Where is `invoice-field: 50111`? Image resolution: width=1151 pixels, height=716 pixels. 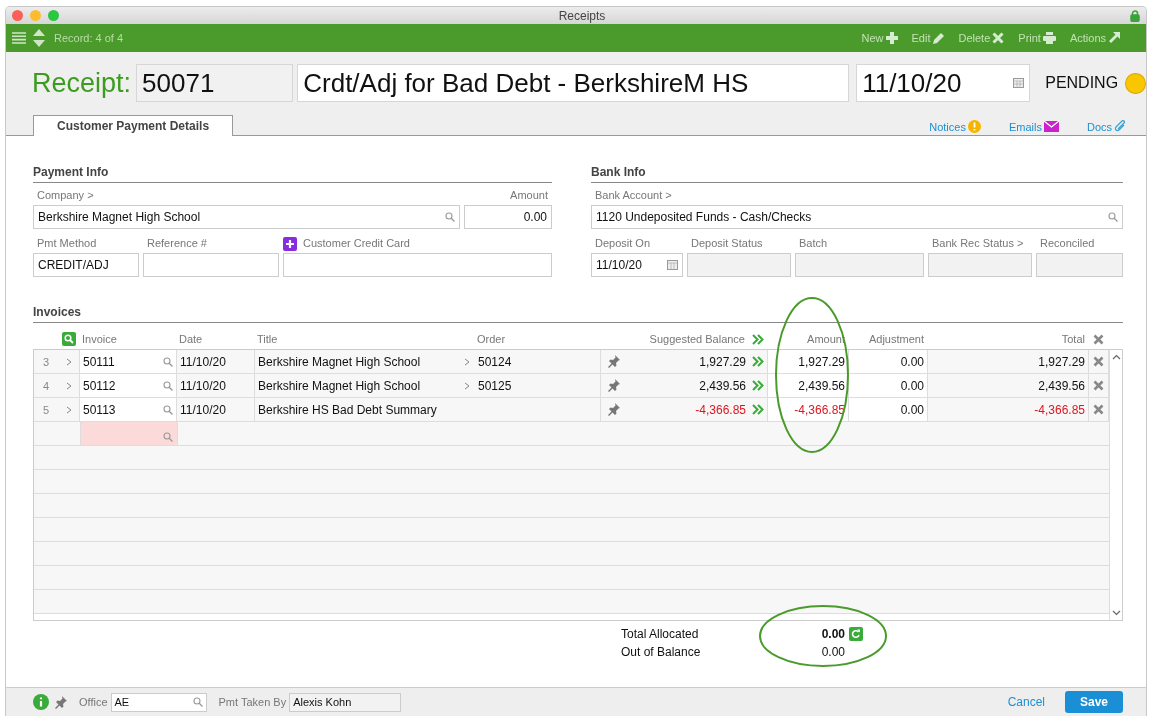
invoice-field: 50111 is located at coordinates (128, 361).